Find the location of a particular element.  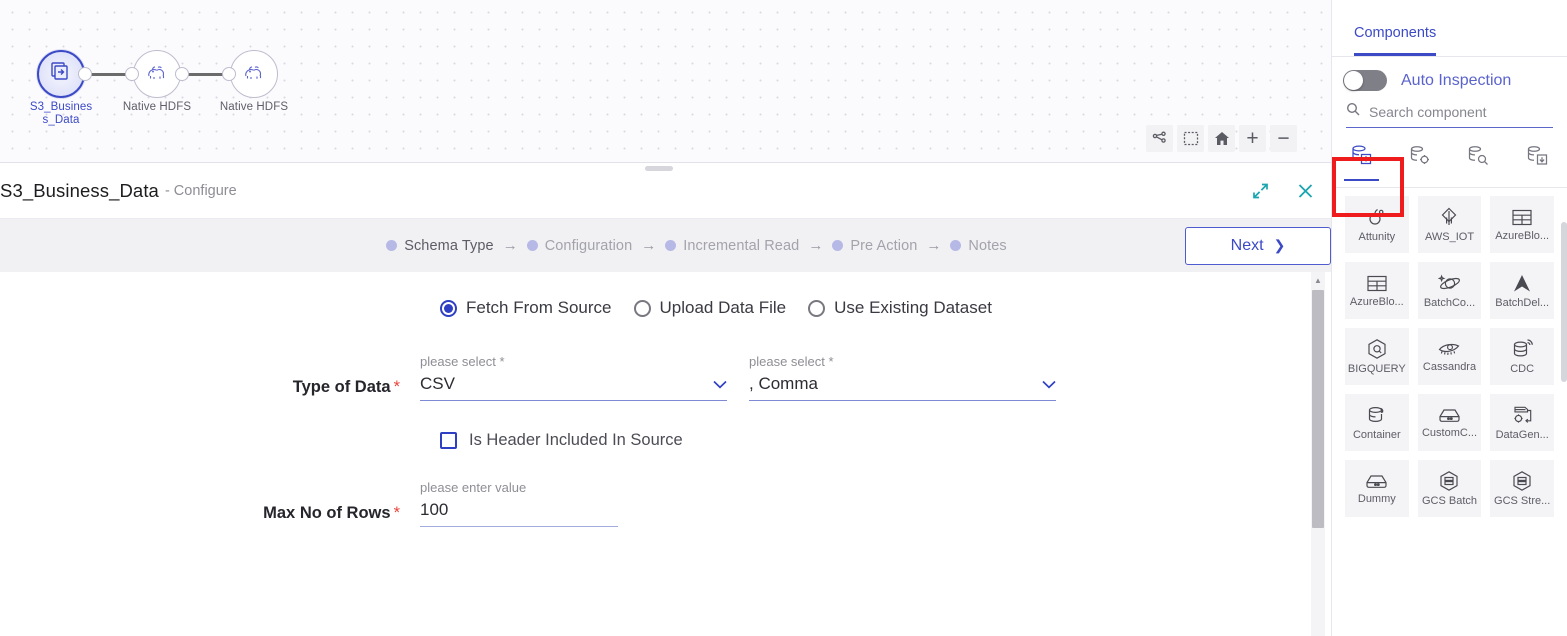

zoom-out-icon: − is located at coordinates (1283, 138).